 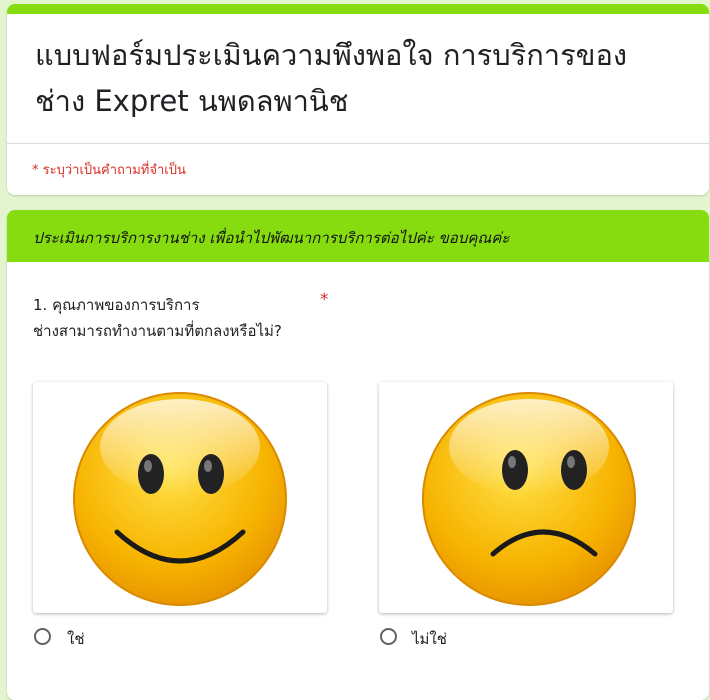 What do you see at coordinates (358, 9) in the screenshot?
I see `title-card-accent-bar` at bounding box center [358, 9].